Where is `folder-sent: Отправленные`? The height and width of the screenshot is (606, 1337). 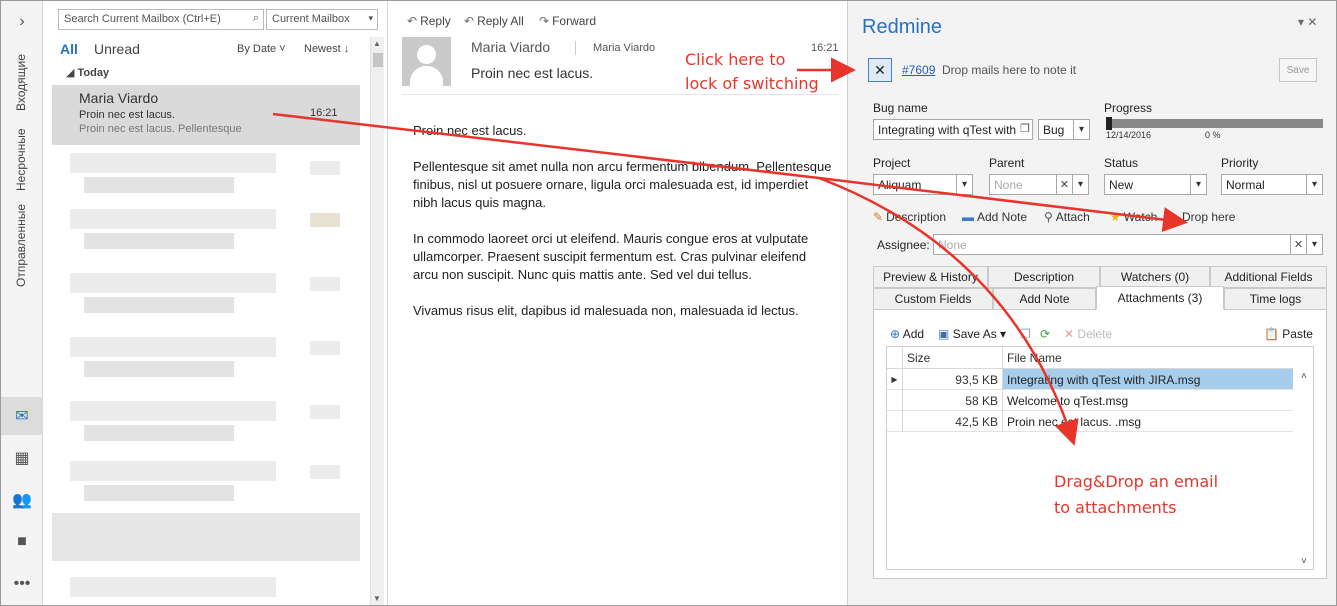
folder-sent: Отправленные is located at coordinates (21, 245).